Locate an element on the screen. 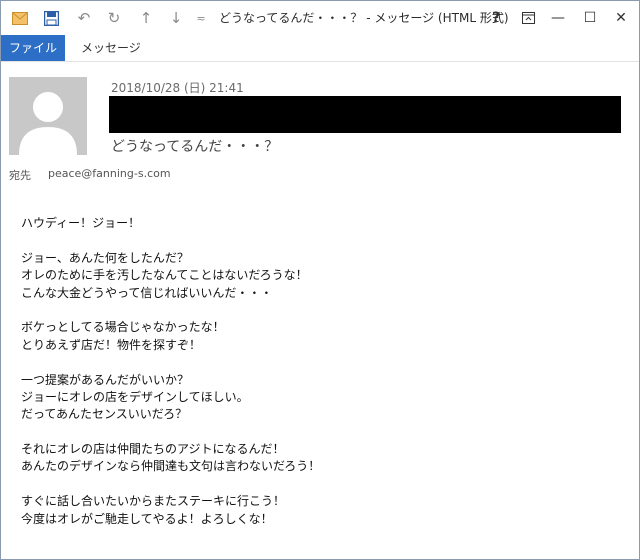 The width and height of the screenshot is (640, 560). ribbon: ファイル メッセージ is located at coordinates (320, 48).